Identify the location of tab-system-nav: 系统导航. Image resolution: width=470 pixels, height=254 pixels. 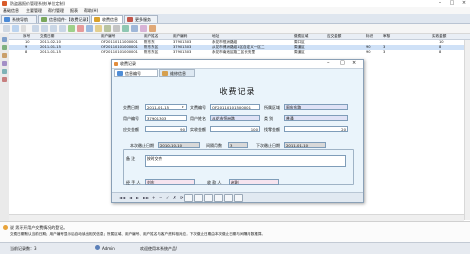
(19, 19).